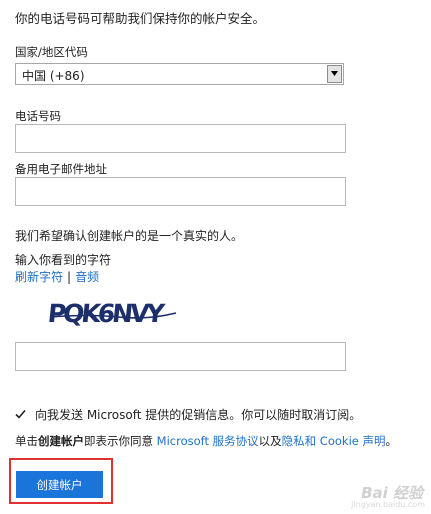  Describe the element at coordinates (107, 313) in the screenshot. I see `svg-text: PQK6NVY` at that location.